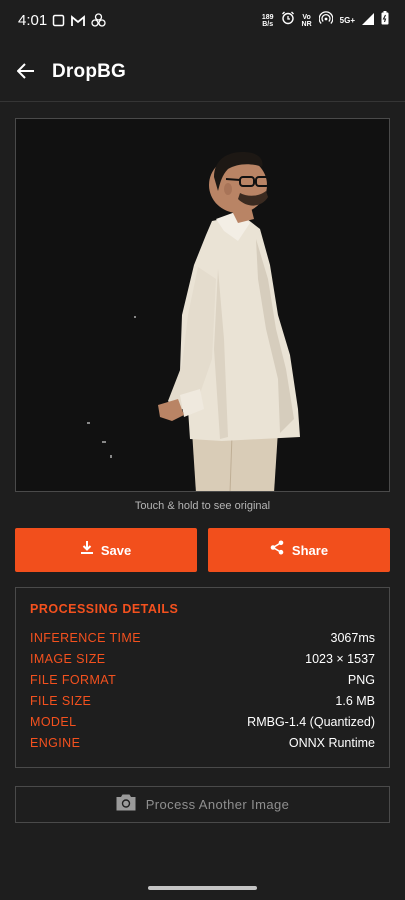 This screenshot has height=900, width=405. I want to click on hotspot-icon, so click(326, 20).